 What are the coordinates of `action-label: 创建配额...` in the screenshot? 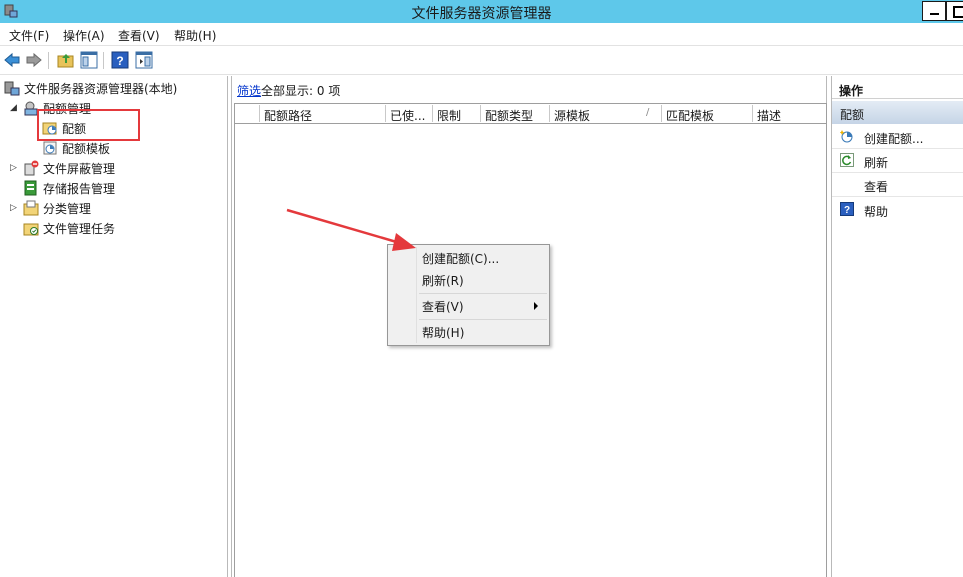 It's located at (894, 139).